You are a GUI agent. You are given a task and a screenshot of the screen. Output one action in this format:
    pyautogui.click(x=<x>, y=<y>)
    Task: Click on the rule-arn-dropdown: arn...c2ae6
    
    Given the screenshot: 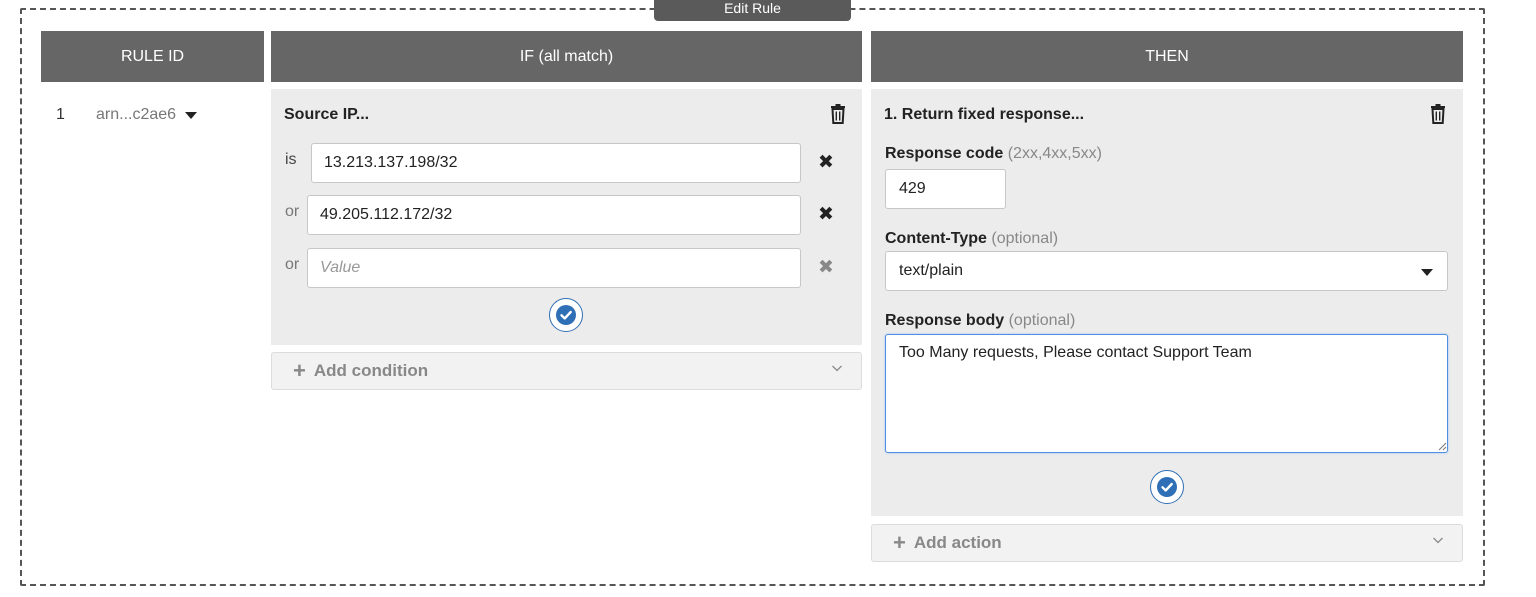 What is the action you would take?
    pyautogui.click(x=147, y=115)
    